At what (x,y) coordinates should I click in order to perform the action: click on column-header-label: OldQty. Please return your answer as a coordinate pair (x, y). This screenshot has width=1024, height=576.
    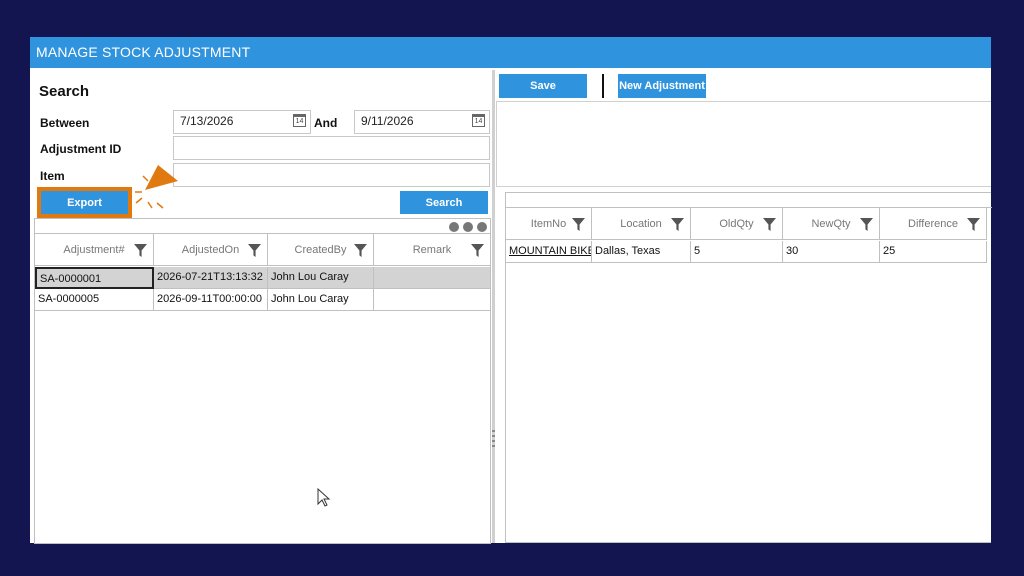
    Looking at the image, I should click on (736, 224).